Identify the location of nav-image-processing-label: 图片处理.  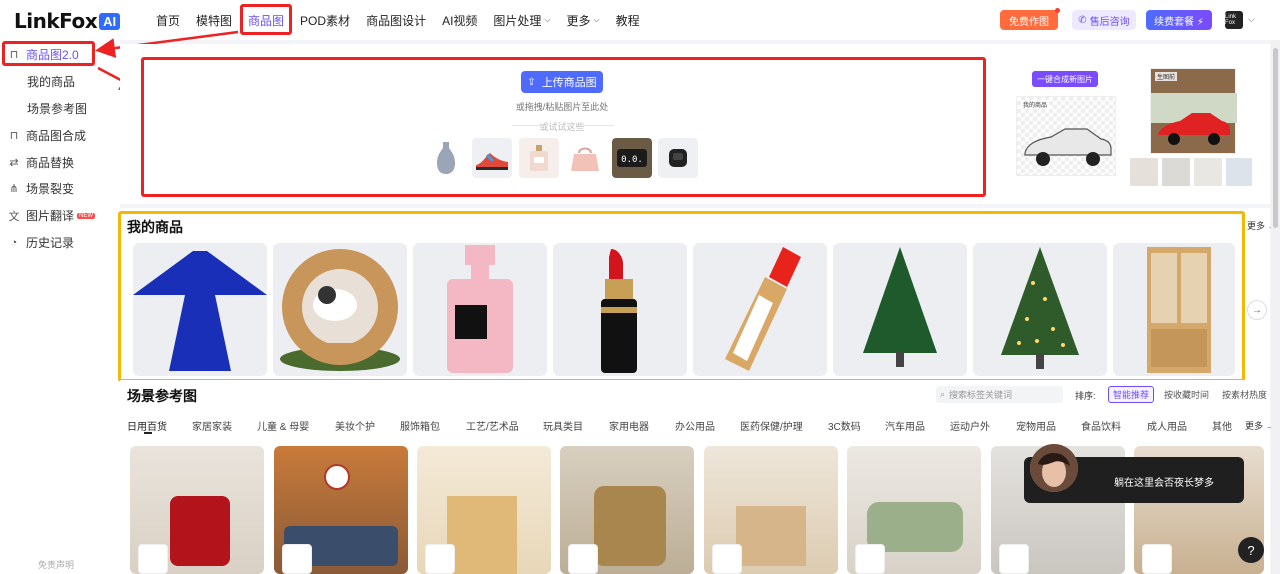
(517, 20).